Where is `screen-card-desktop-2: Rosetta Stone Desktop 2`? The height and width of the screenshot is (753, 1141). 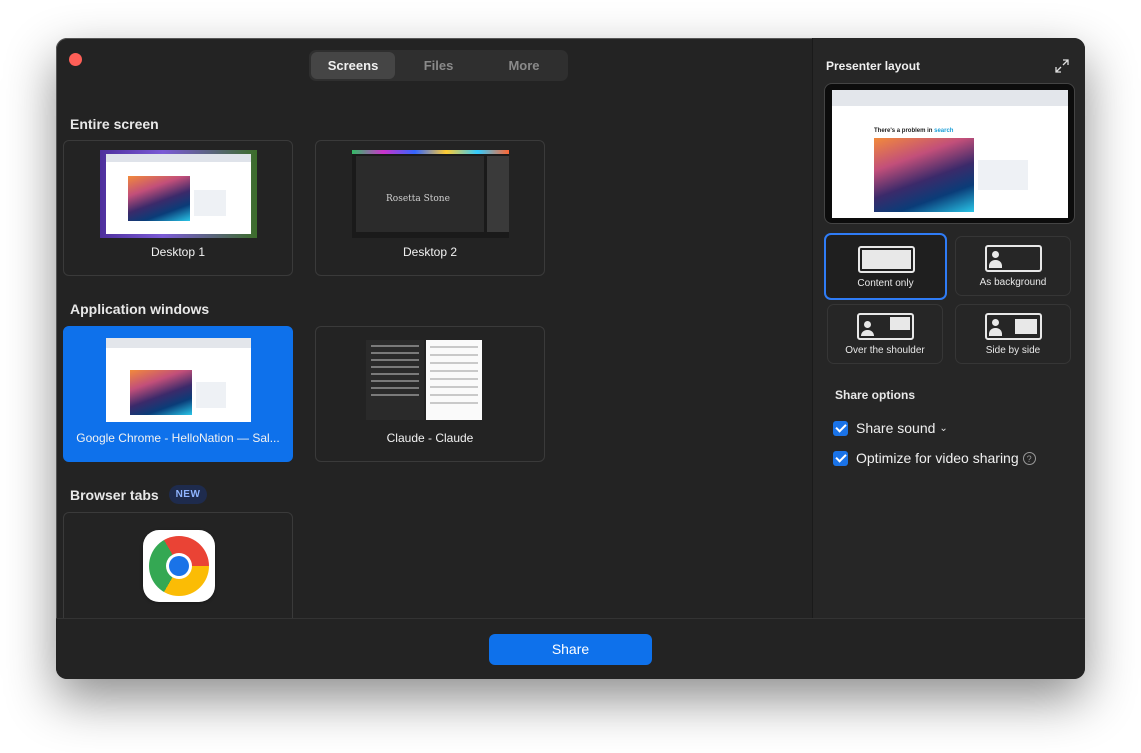 screen-card-desktop-2: Rosetta Stone Desktop 2 is located at coordinates (430, 208).